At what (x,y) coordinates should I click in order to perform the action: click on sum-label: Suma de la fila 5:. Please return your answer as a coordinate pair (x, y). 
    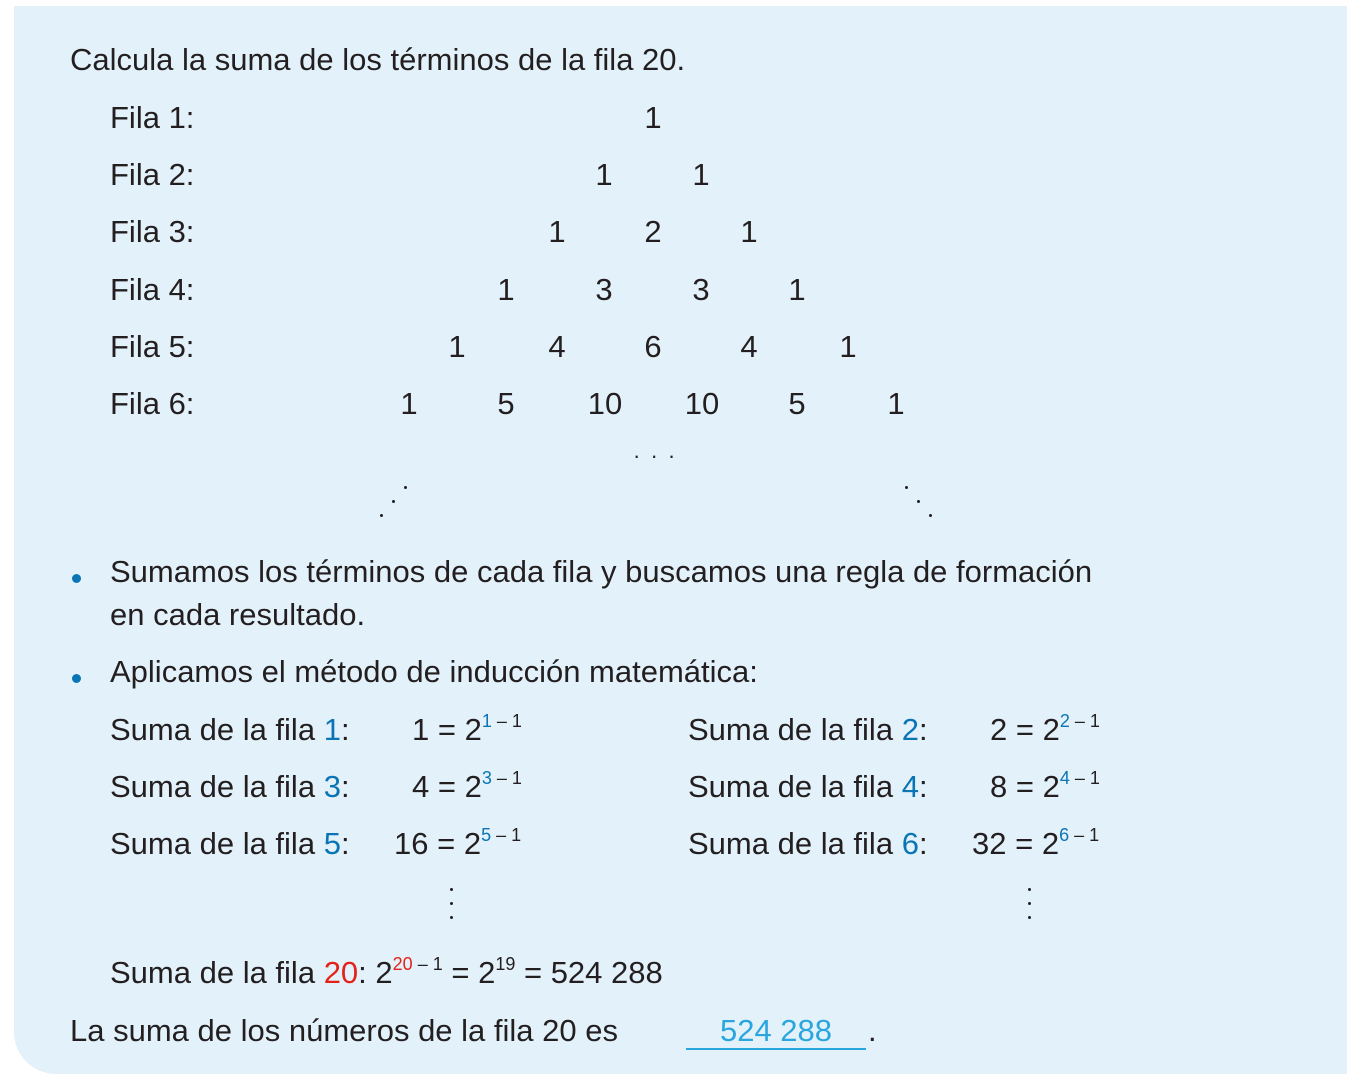
    Looking at the image, I should click on (230, 843).